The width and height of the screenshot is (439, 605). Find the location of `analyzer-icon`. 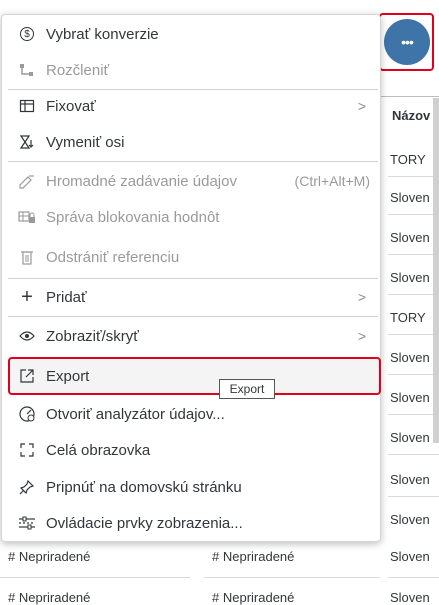

analyzer-icon is located at coordinates (27, 414).